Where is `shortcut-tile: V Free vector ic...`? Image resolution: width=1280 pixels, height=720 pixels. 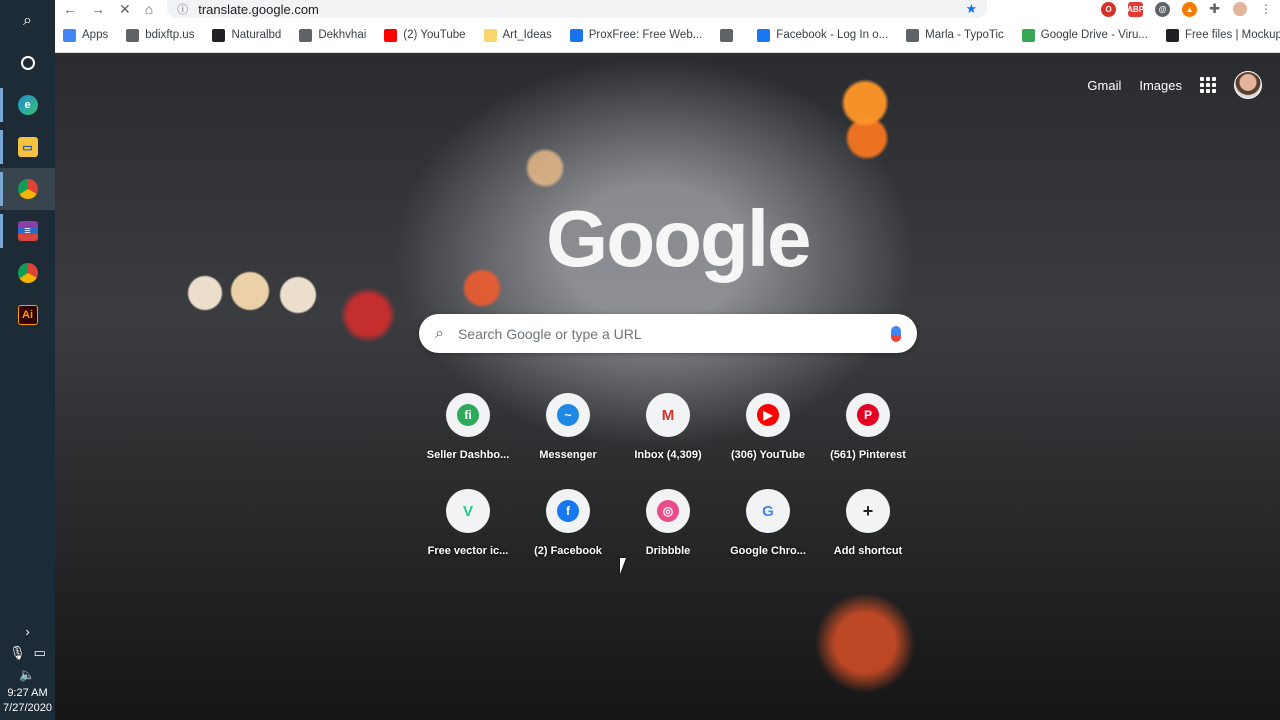
shortcut-tile: V Free vector ic... is located at coordinates (468, 523).